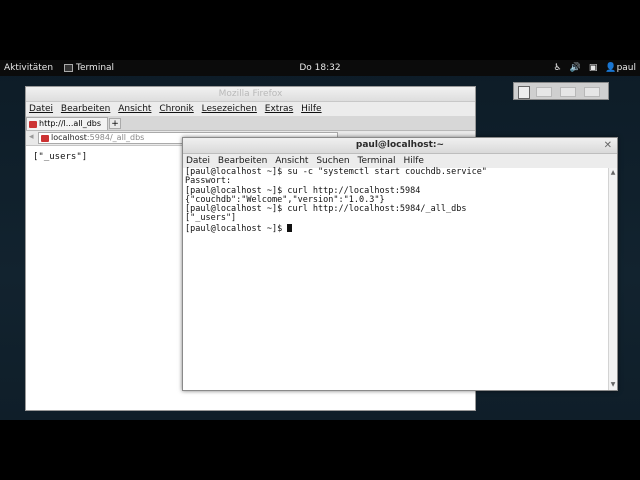  I want to click on accessibility-icon: ♿, so click(558, 68).